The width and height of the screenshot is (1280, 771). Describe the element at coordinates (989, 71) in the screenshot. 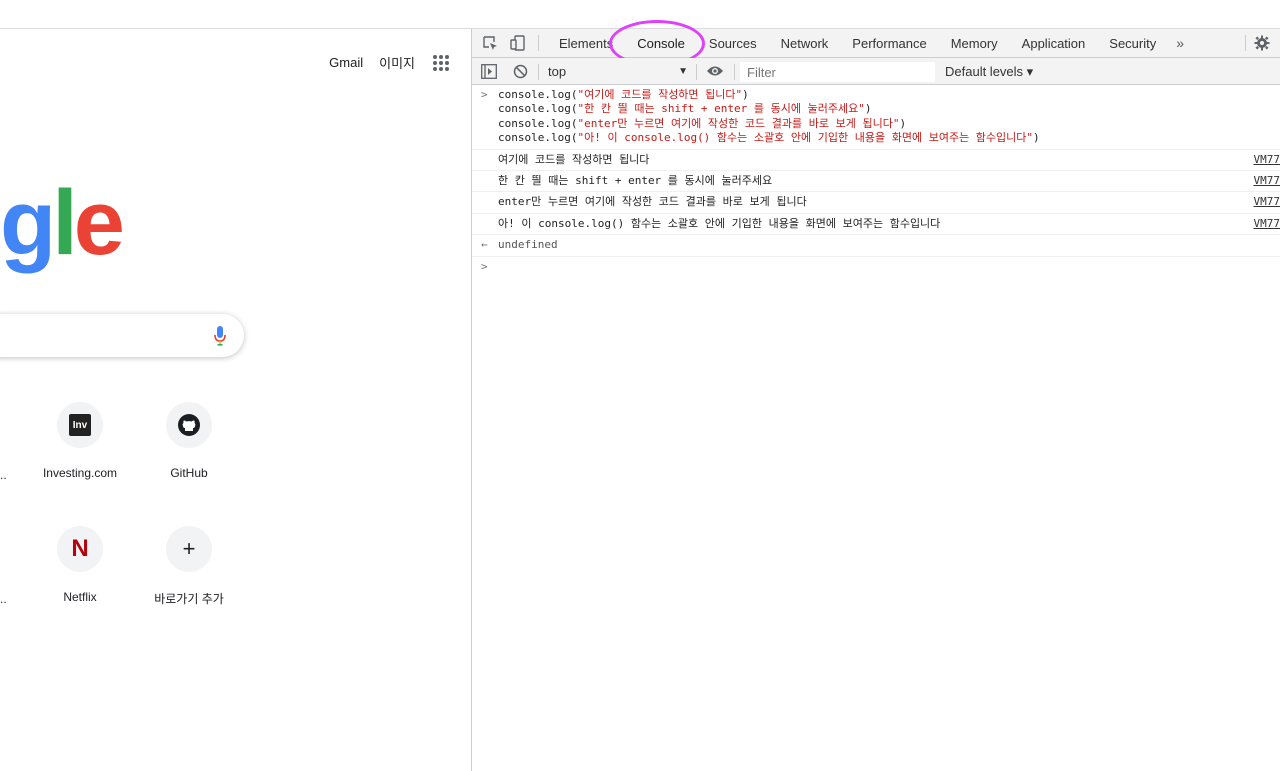

I see `log-levels-dropdown: Default levels ▾` at that location.